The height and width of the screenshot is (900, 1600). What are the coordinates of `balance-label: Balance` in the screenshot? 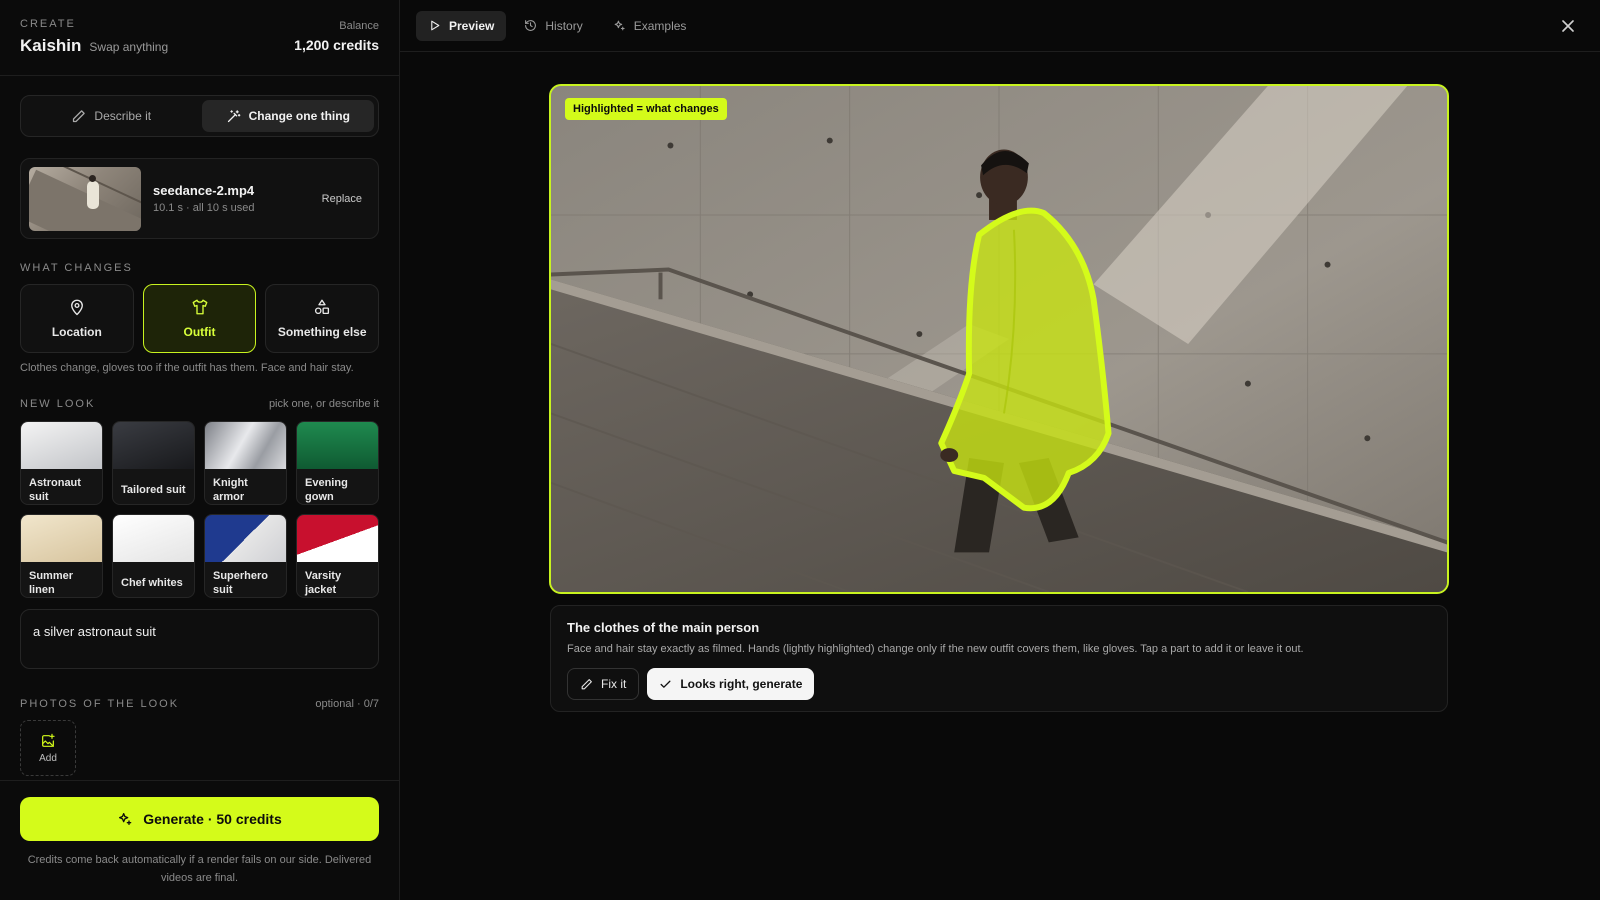 It's located at (359, 26).